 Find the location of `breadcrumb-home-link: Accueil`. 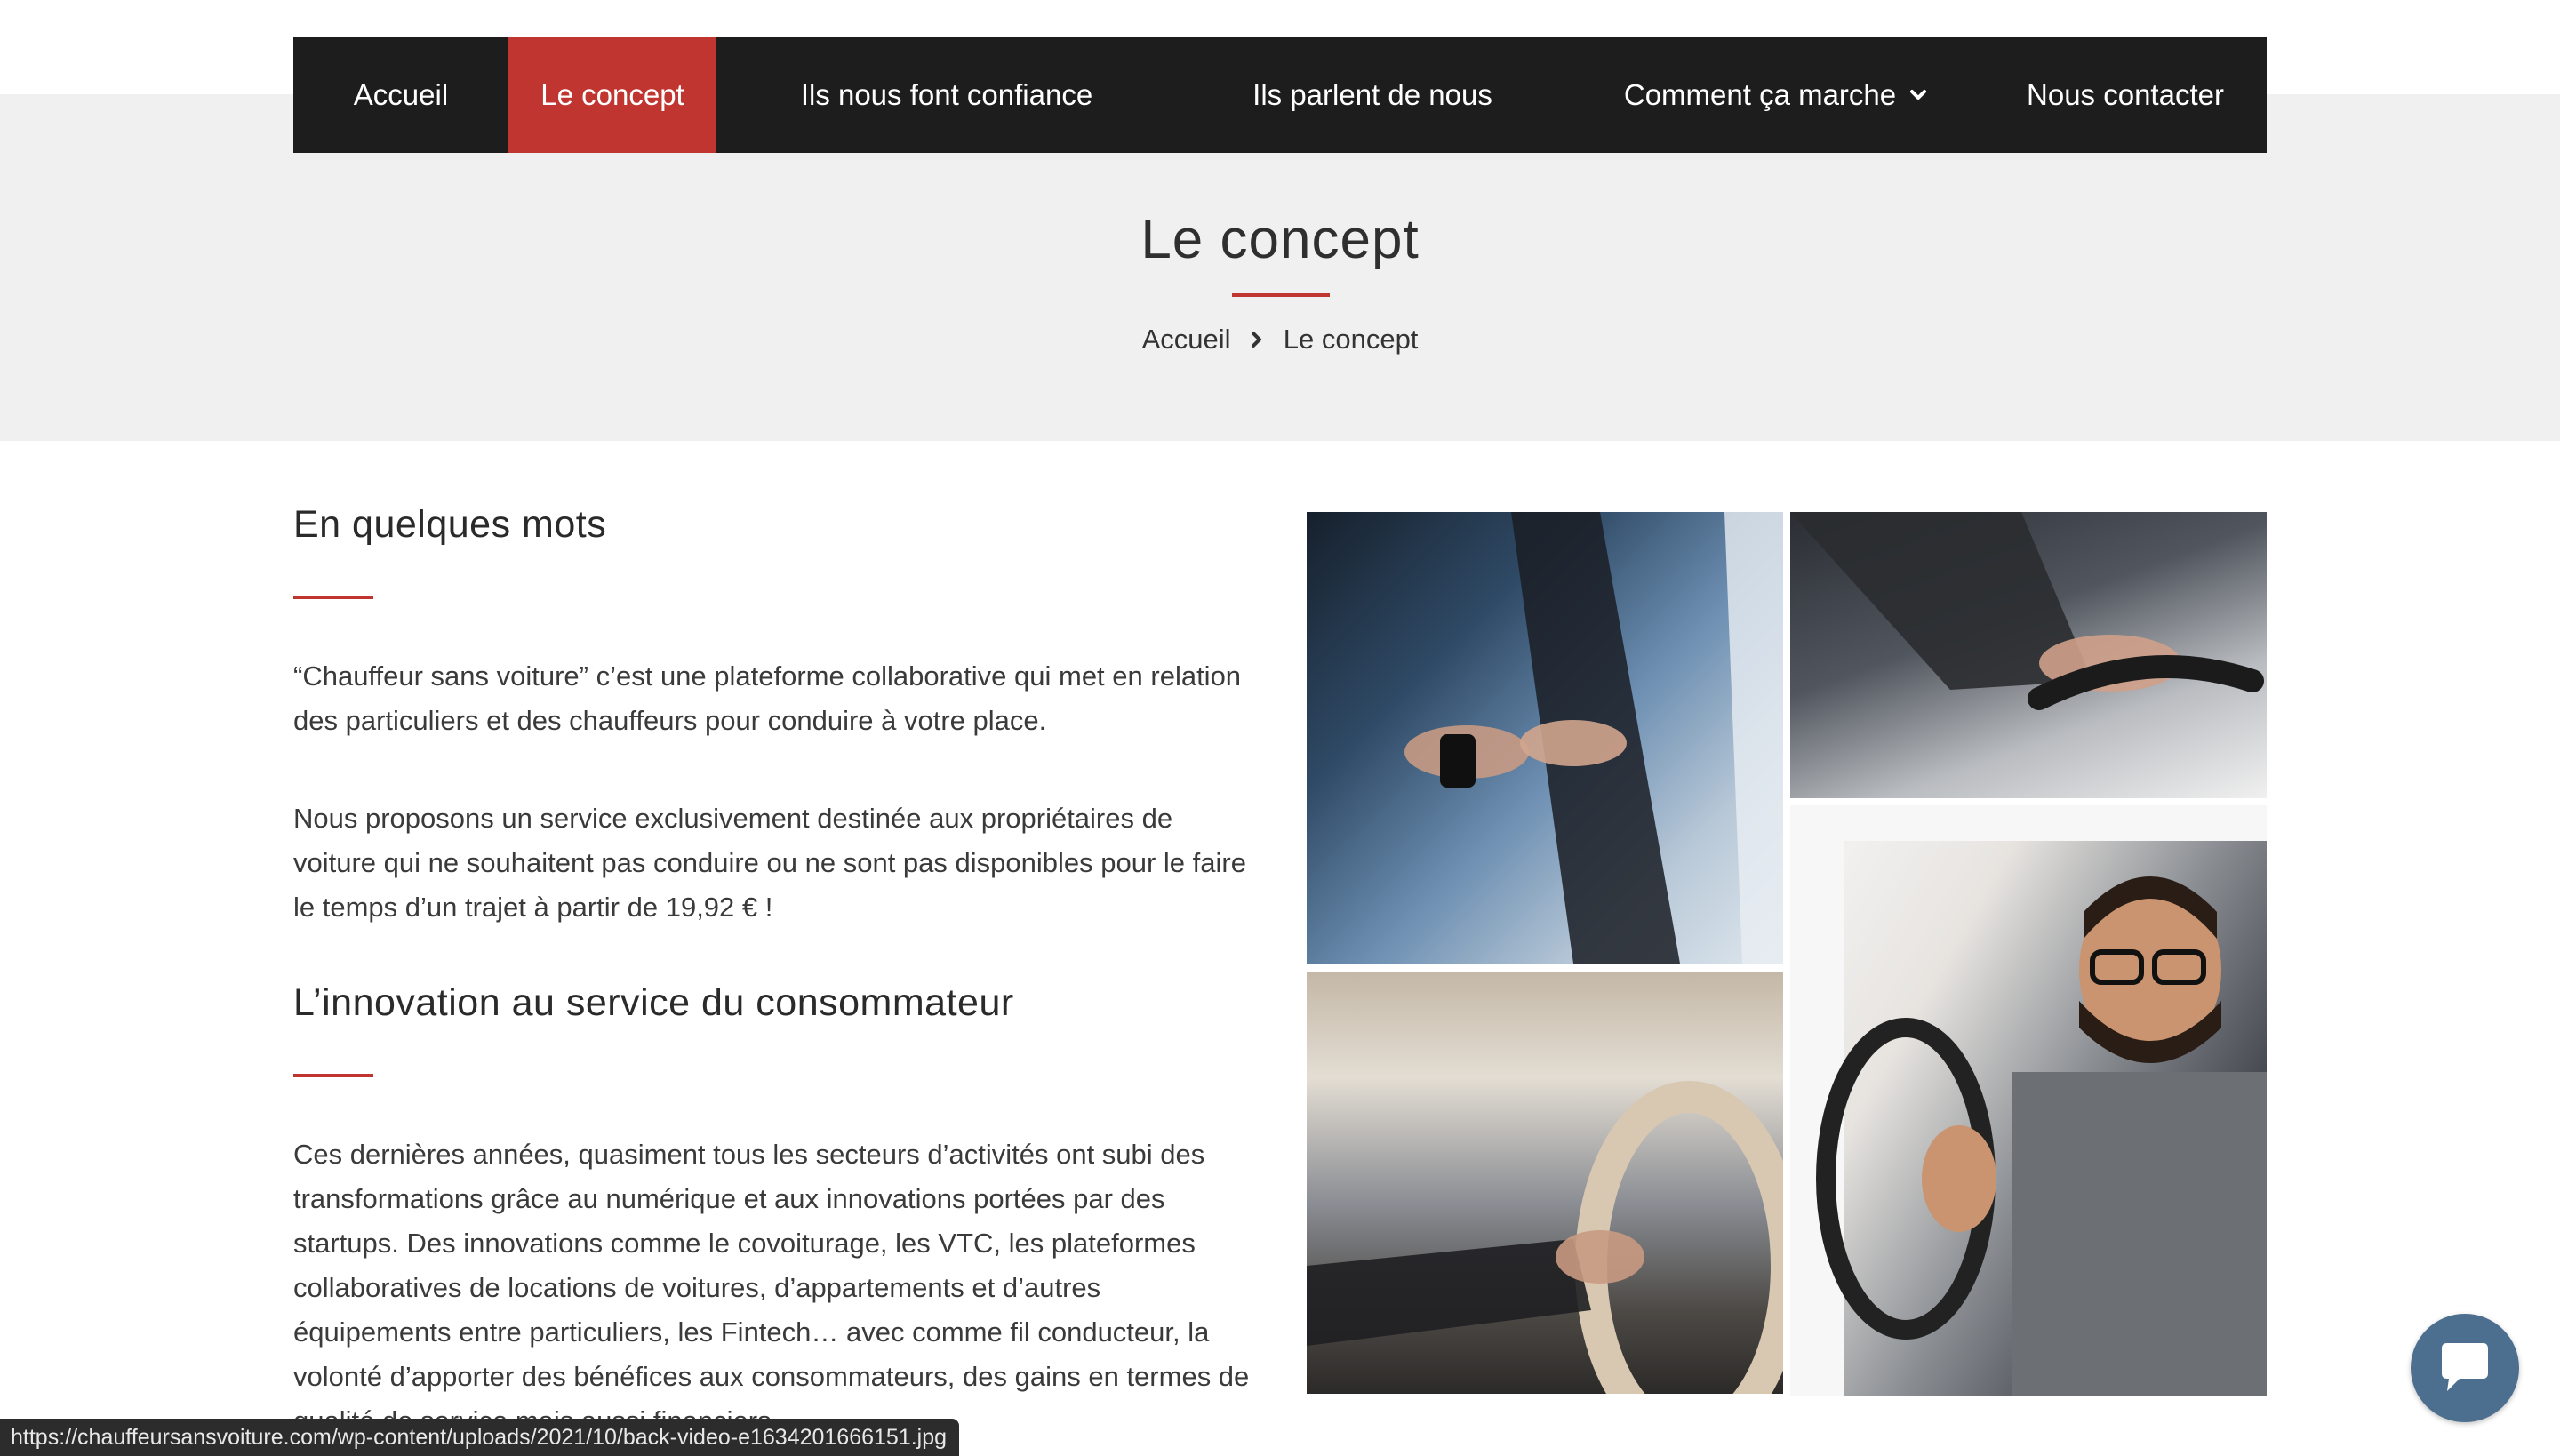

breadcrumb-home-link: Accueil is located at coordinates (1186, 339).